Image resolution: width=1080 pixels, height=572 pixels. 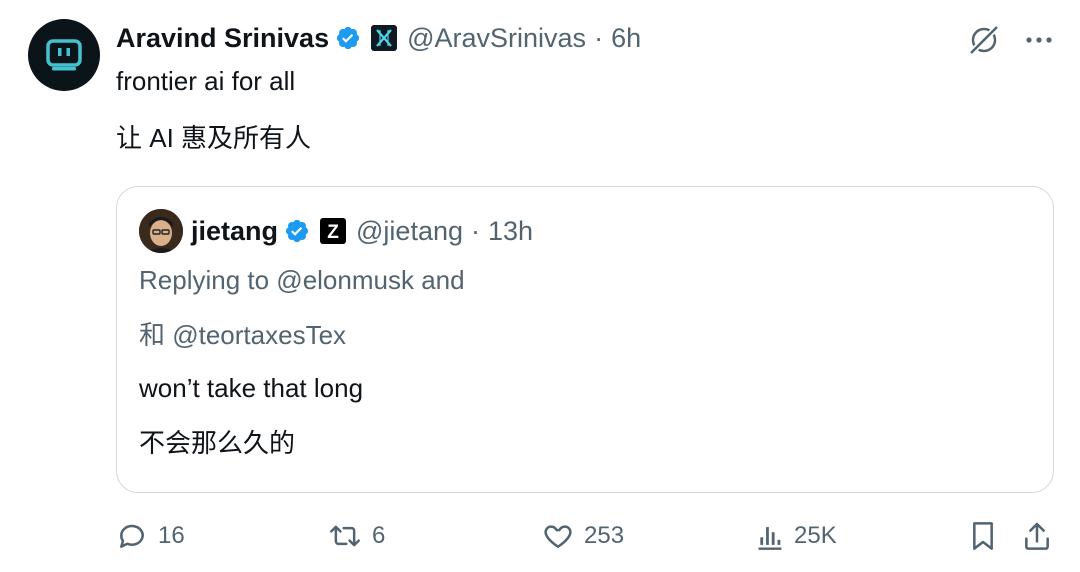 What do you see at coordinates (222, 38) in the screenshot?
I see `author-name: Aravind Srinivas` at bounding box center [222, 38].